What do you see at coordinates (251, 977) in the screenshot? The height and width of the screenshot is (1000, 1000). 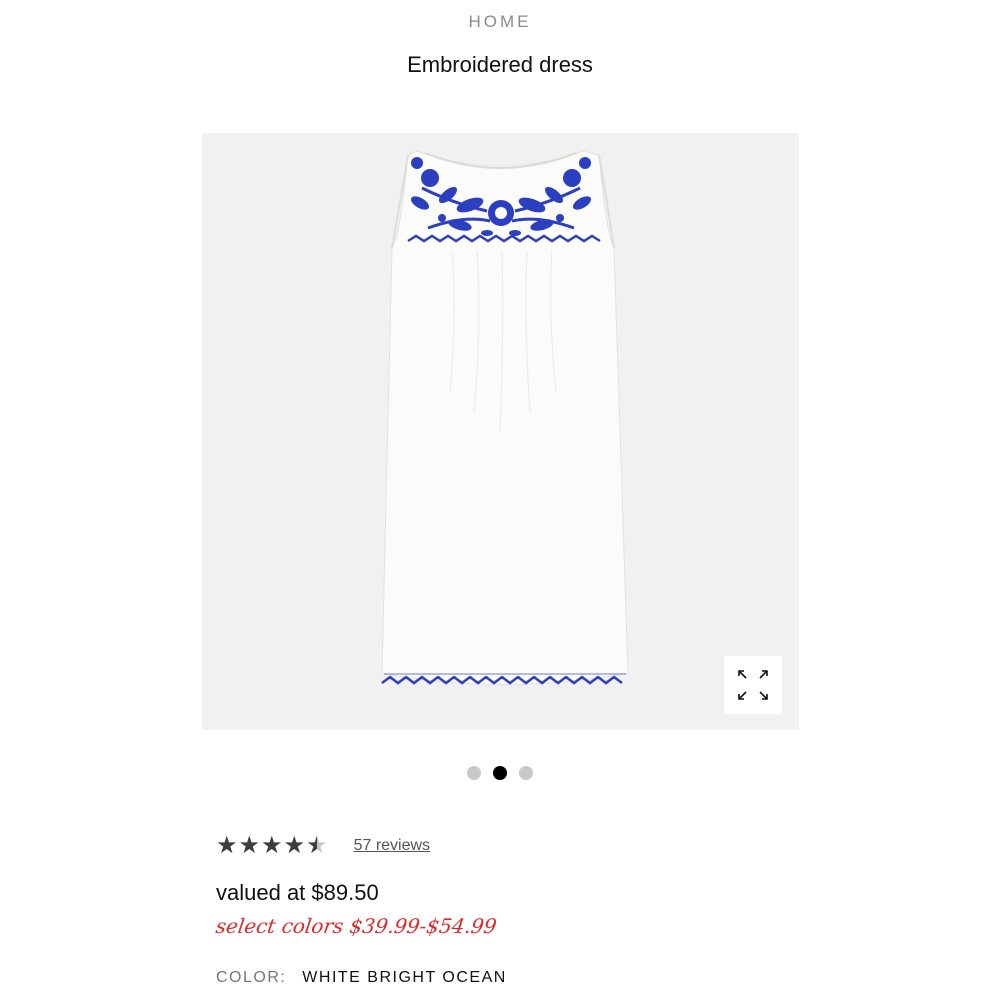 I see `color-label: COLOR:` at bounding box center [251, 977].